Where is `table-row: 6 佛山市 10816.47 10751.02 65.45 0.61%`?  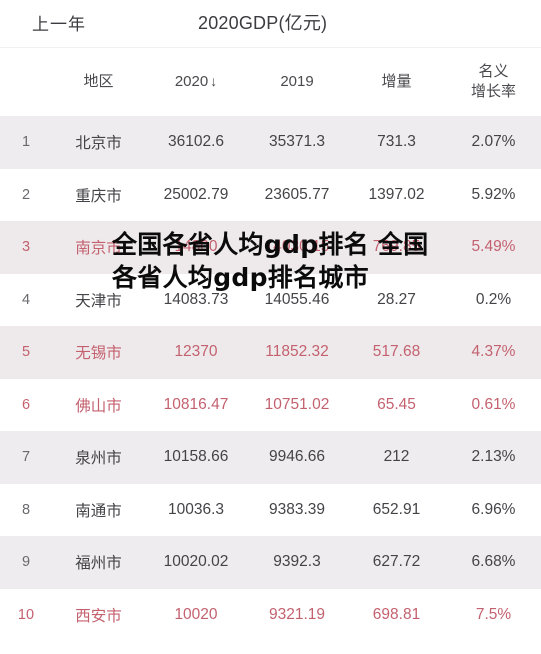 table-row: 6 佛山市 10816.47 10751.02 65.45 0.61% is located at coordinates (270, 404).